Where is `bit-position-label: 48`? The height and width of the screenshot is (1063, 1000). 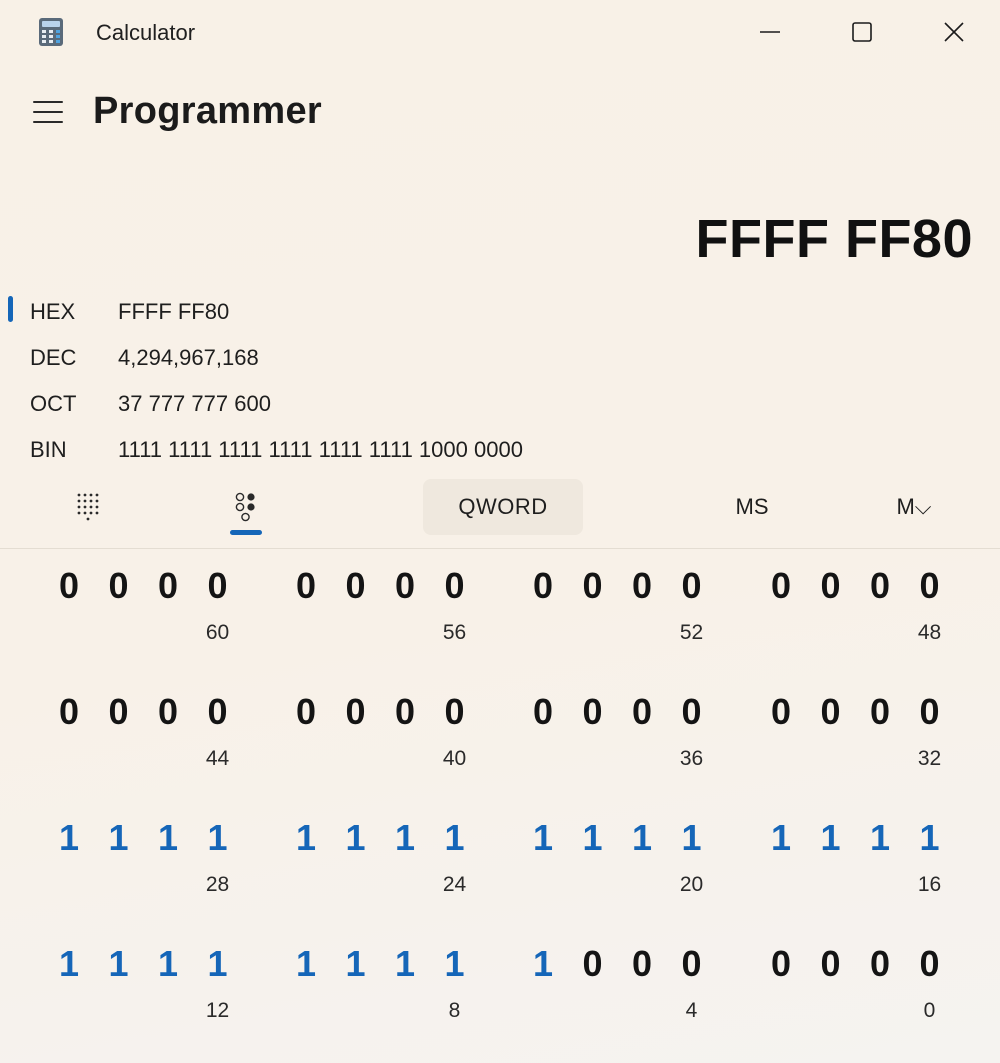 bit-position-label: 48 is located at coordinates (929, 632).